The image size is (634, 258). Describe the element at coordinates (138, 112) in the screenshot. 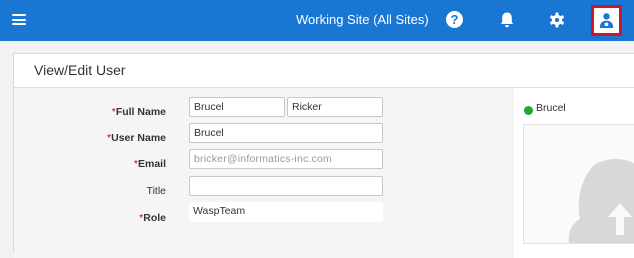

I see `full-name-label: *Full Name` at that location.